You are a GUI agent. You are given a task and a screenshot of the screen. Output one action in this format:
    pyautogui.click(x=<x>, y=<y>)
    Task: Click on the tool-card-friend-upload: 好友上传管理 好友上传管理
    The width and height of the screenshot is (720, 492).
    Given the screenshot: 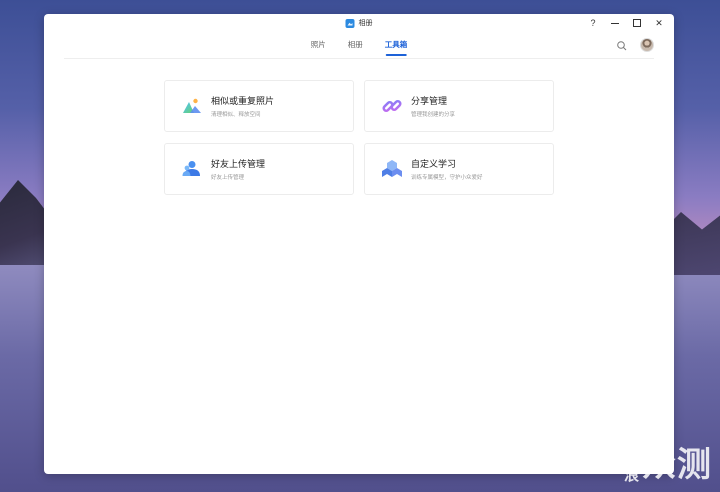 What is the action you would take?
    pyautogui.click(x=259, y=169)
    